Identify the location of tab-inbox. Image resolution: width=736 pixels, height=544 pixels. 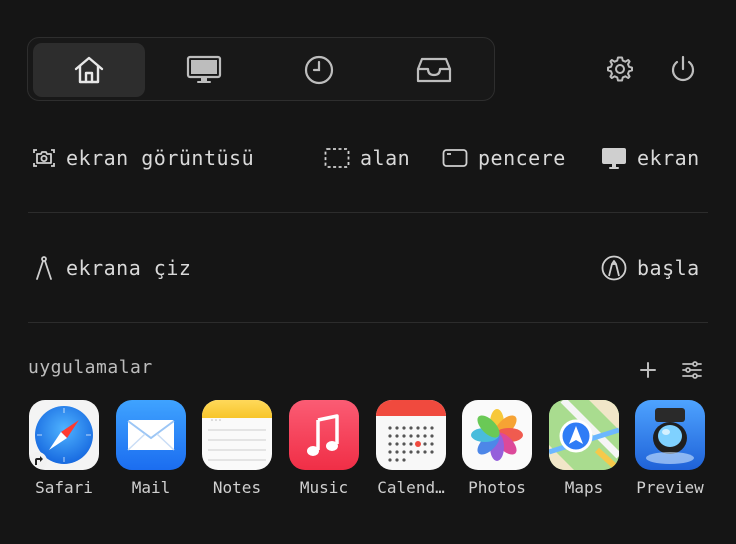
(434, 70).